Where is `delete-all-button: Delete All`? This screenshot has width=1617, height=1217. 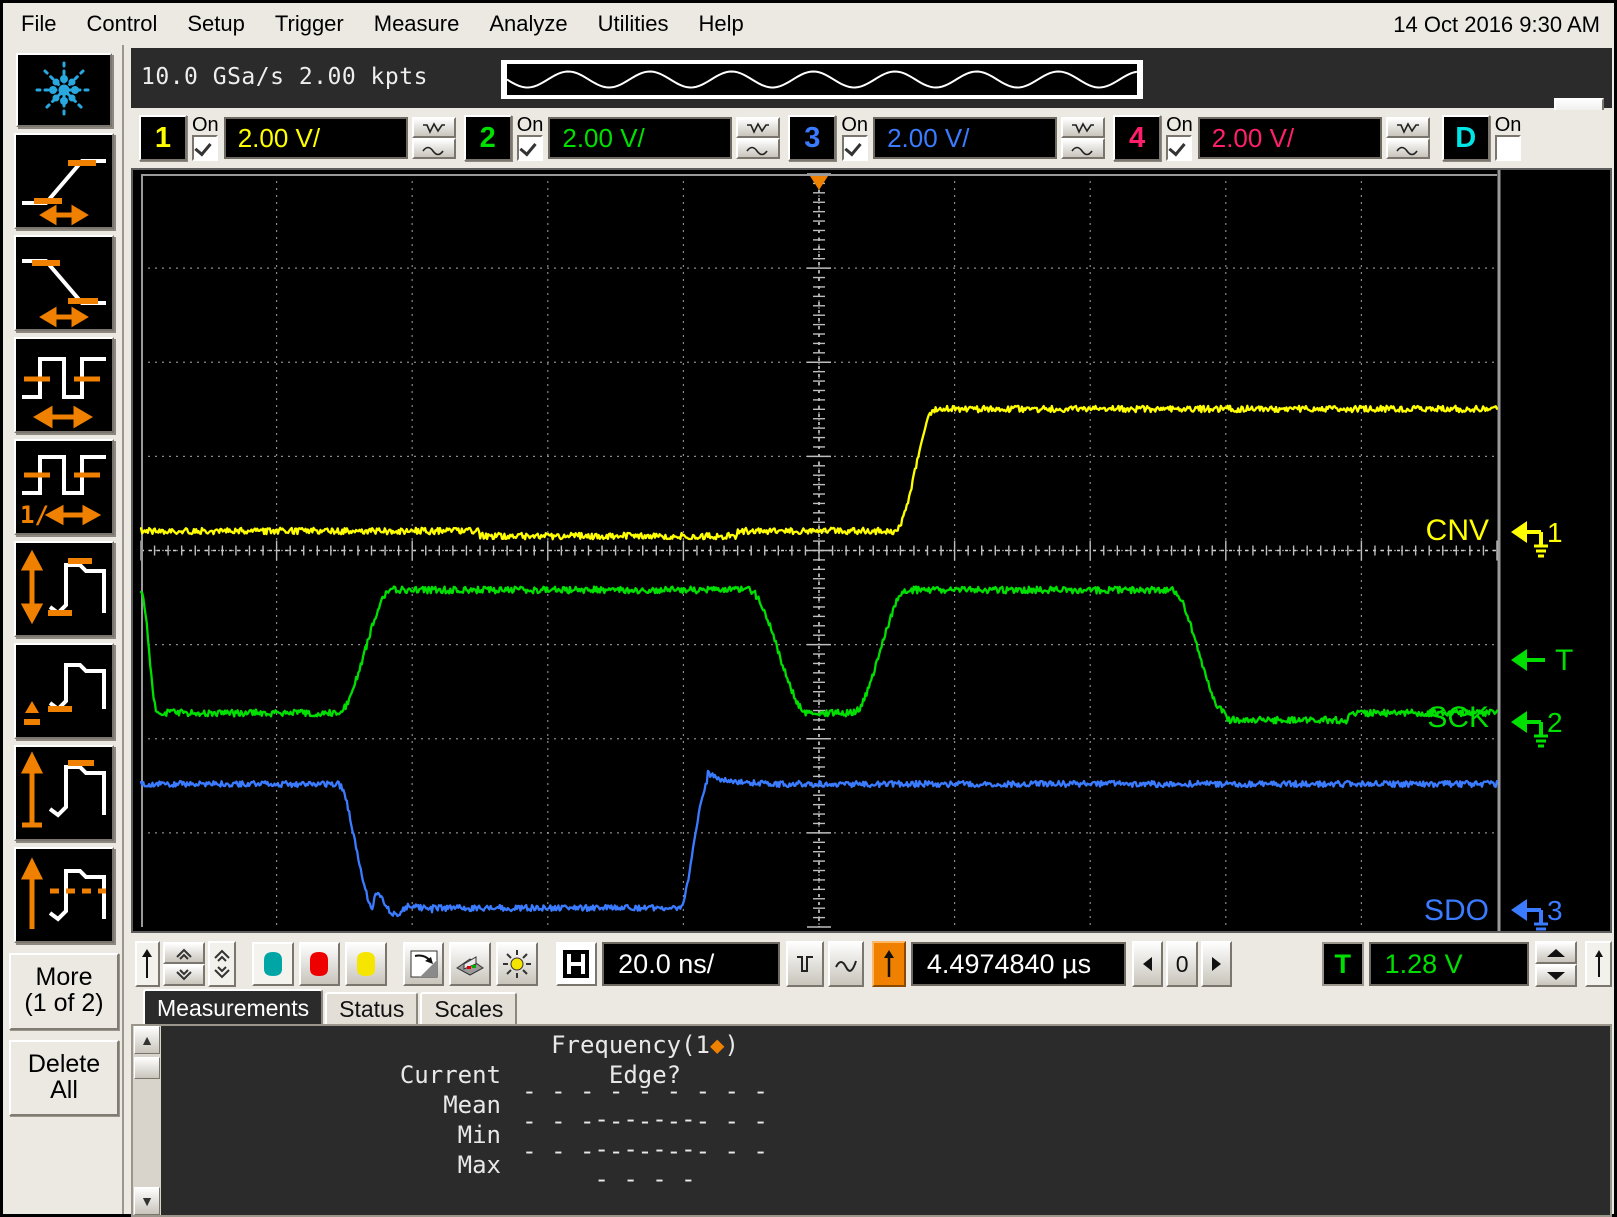
delete-all-button: Delete All is located at coordinates (64, 1077).